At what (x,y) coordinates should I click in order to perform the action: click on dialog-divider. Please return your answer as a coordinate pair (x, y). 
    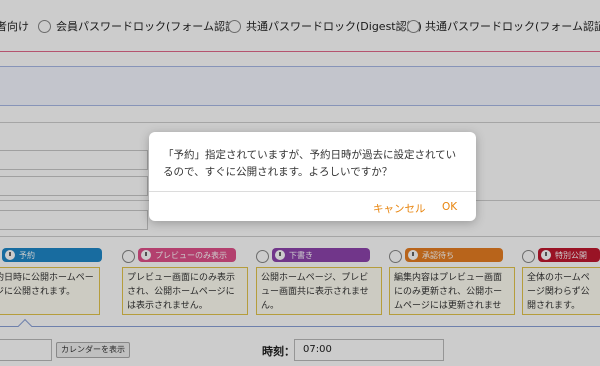
    Looking at the image, I should click on (312, 191).